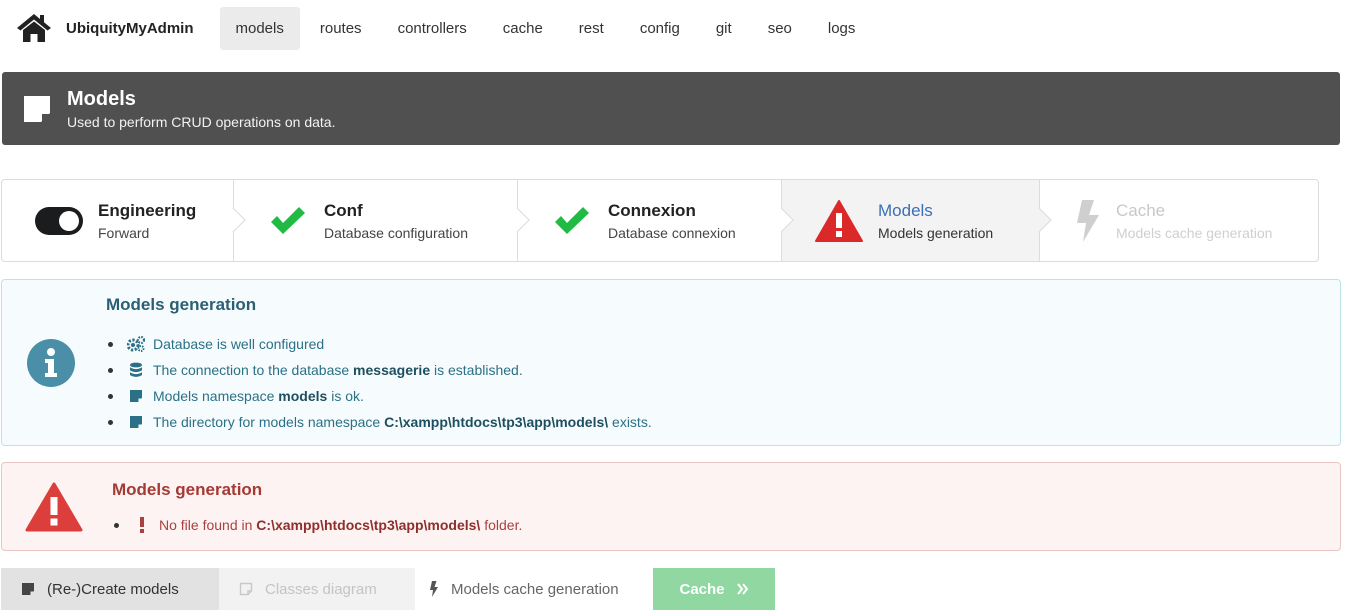 The image size is (1351, 610). What do you see at coordinates (523, 28) in the screenshot?
I see `nav-item-cache: cache` at bounding box center [523, 28].